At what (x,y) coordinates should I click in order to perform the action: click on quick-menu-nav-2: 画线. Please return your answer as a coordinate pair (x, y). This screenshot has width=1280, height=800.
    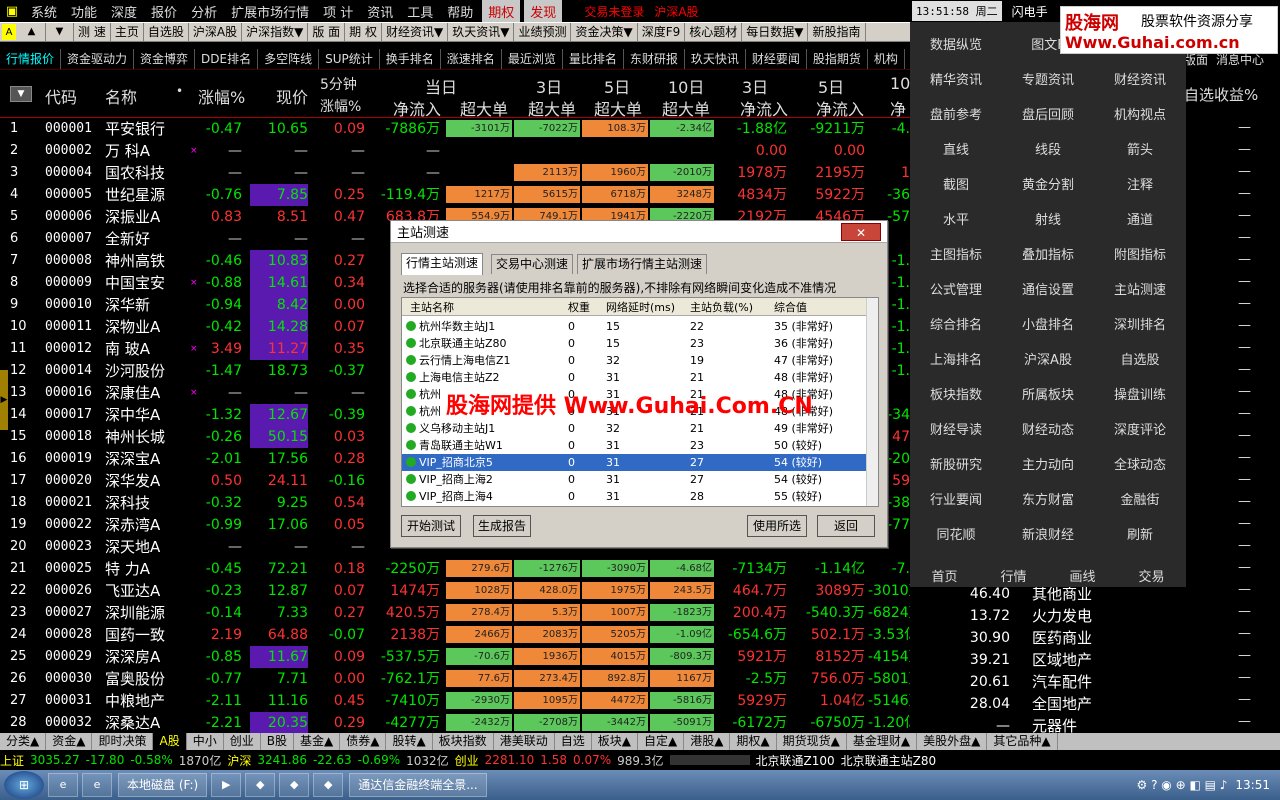
    Looking at the image, I should click on (1082, 575).